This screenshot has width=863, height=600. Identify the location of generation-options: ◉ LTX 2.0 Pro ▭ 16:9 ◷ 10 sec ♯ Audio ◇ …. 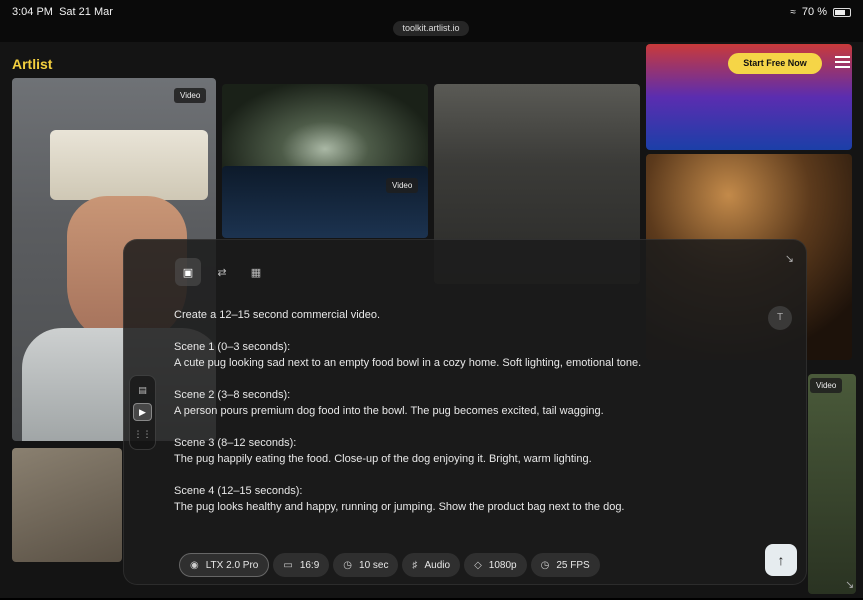
(389, 565).